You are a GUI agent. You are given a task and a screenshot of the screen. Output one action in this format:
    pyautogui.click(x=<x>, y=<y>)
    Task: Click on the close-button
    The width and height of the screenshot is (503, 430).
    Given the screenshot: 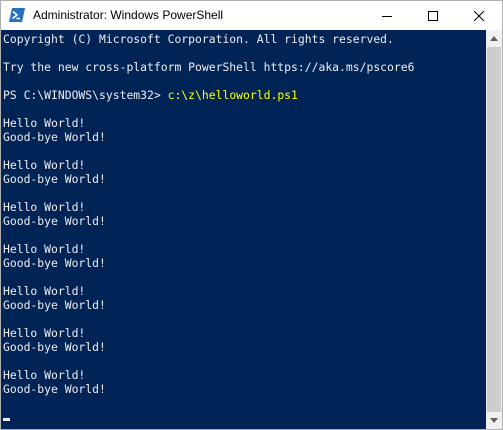 What is the action you would take?
    pyautogui.click(x=479, y=15)
    